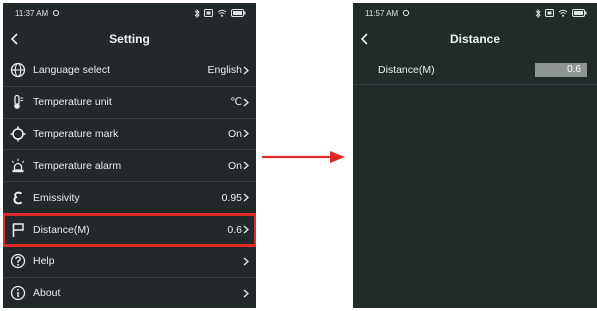  Describe the element at coordinates (18, 198) in the screenshot. I see `epsilon-icon` at that location.